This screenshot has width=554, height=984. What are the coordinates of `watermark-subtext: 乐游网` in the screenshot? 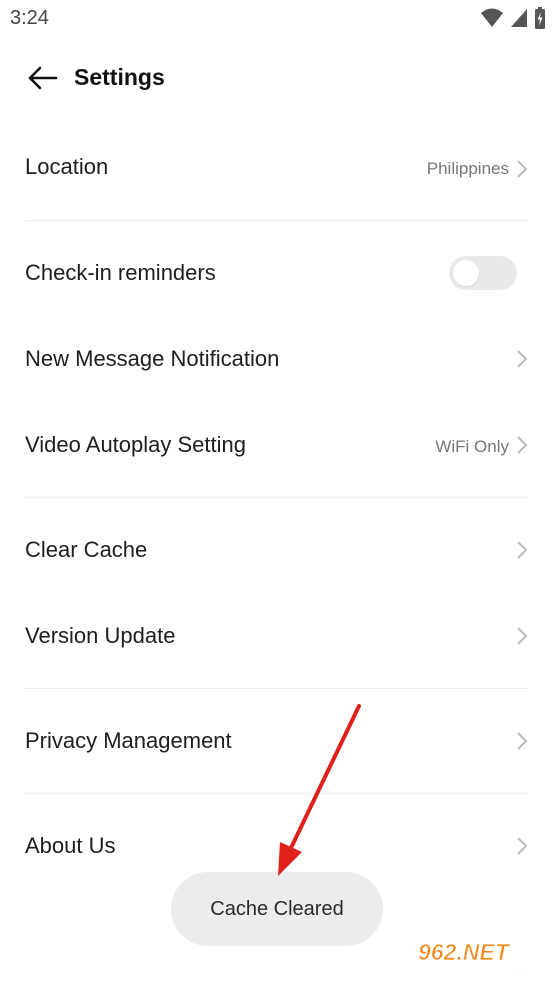 It's located at (507, 972).